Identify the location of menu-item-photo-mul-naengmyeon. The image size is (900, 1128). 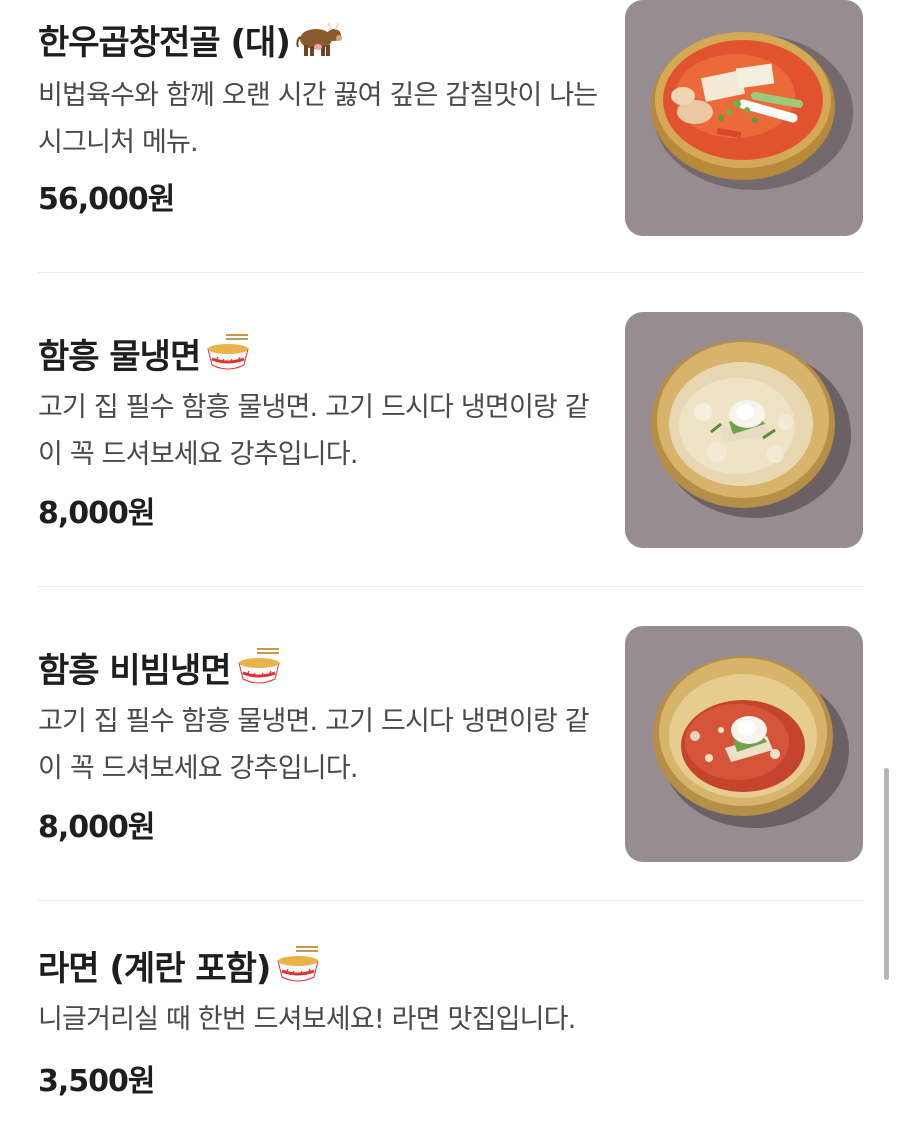
(744, 430).